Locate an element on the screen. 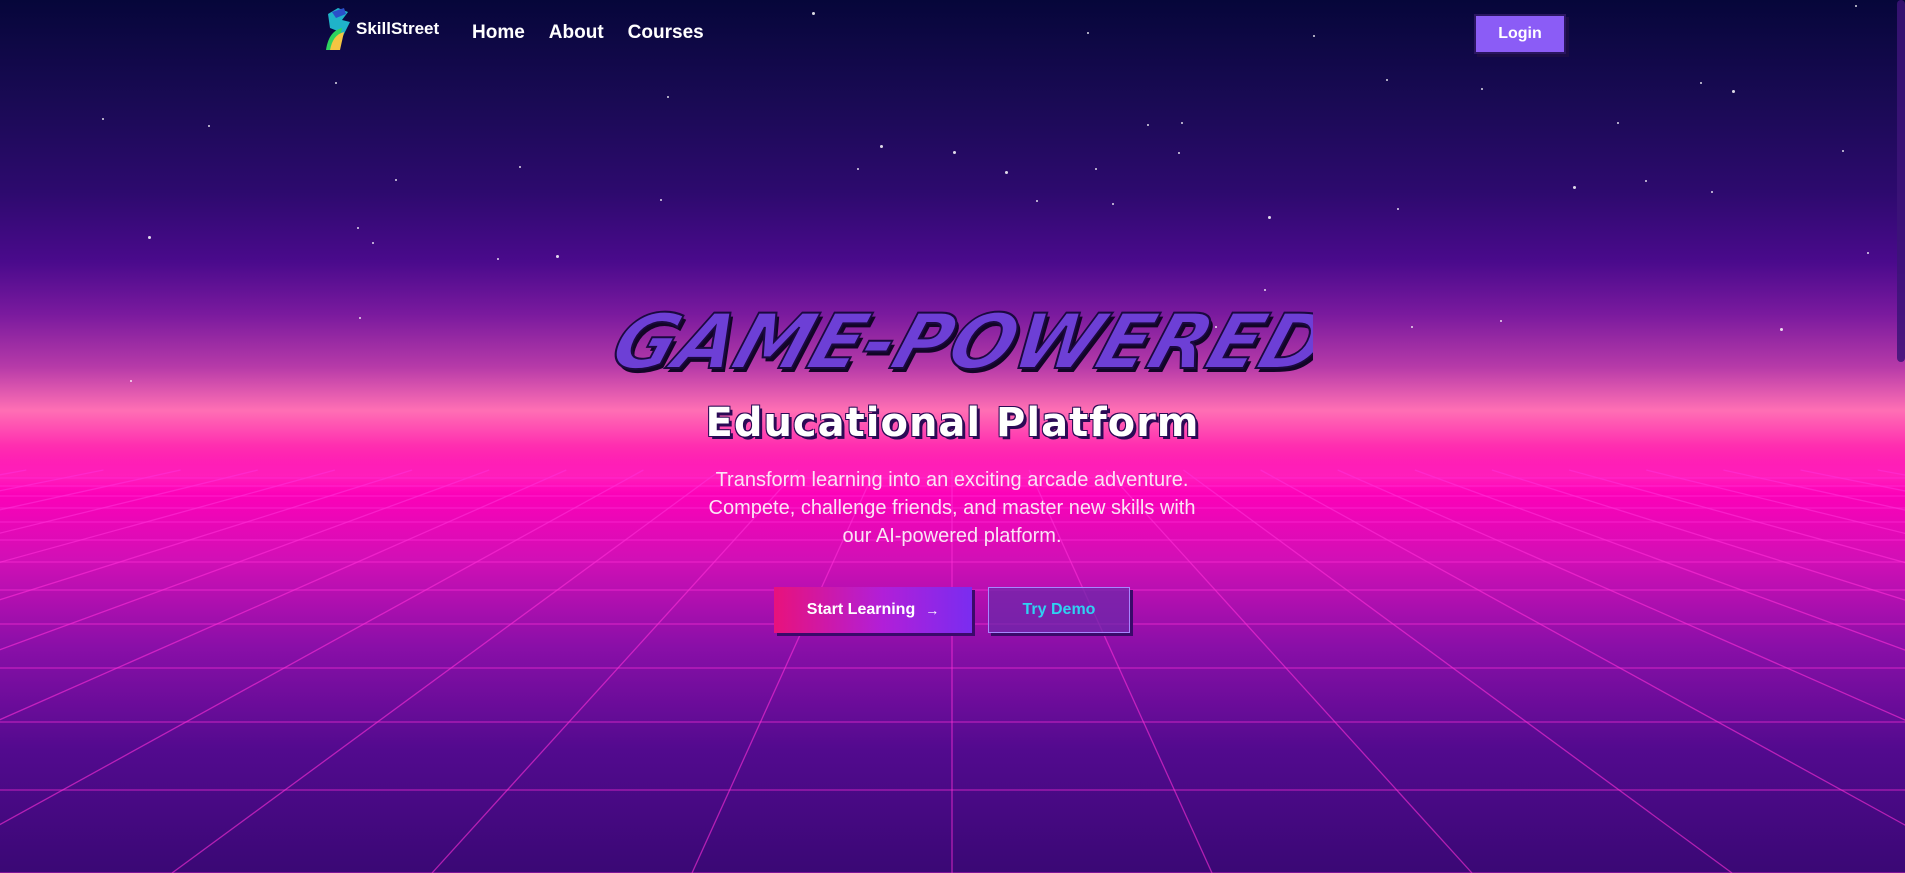 The width and height of the screenshot is (1905, 873). nav-link-courses: Courses is located at coordinates (666, 33).